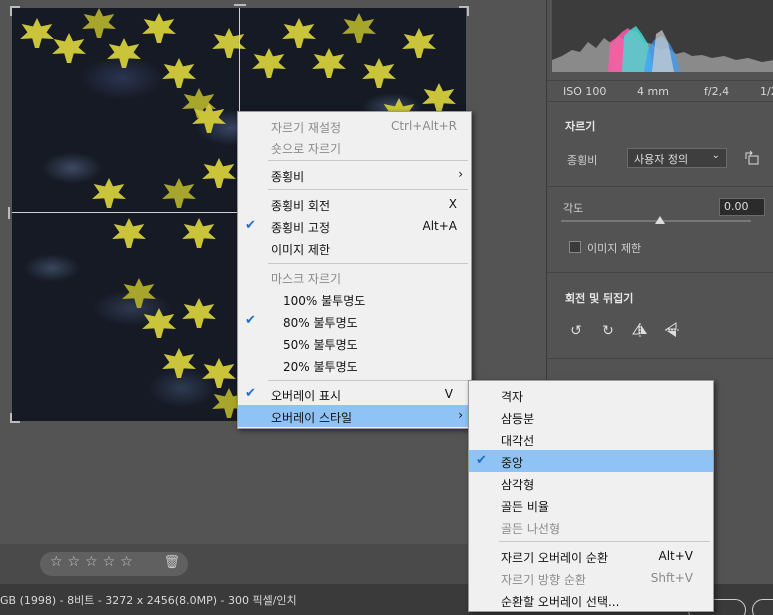 The image size is (773, 615). Describe the element at coordinates (575, 247) in the screenshot. I see `constrain-image-checkbox` at that location.